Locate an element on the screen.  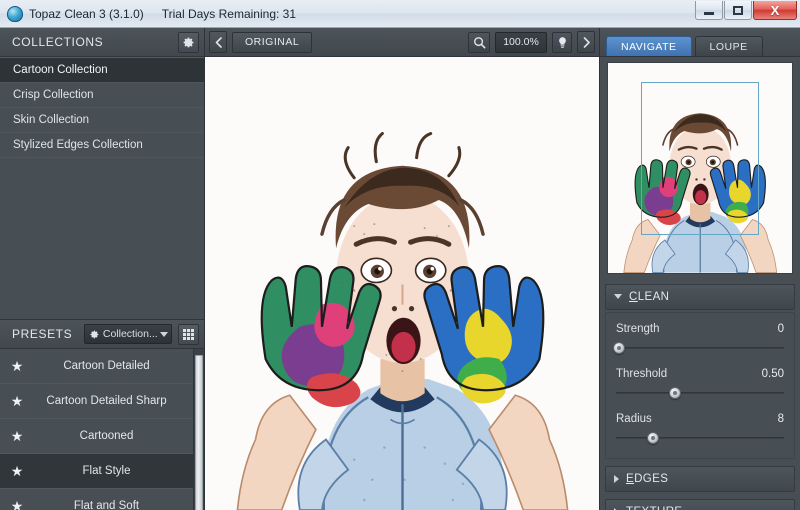
chevron-down-icon is located at coordinates (164, 334).